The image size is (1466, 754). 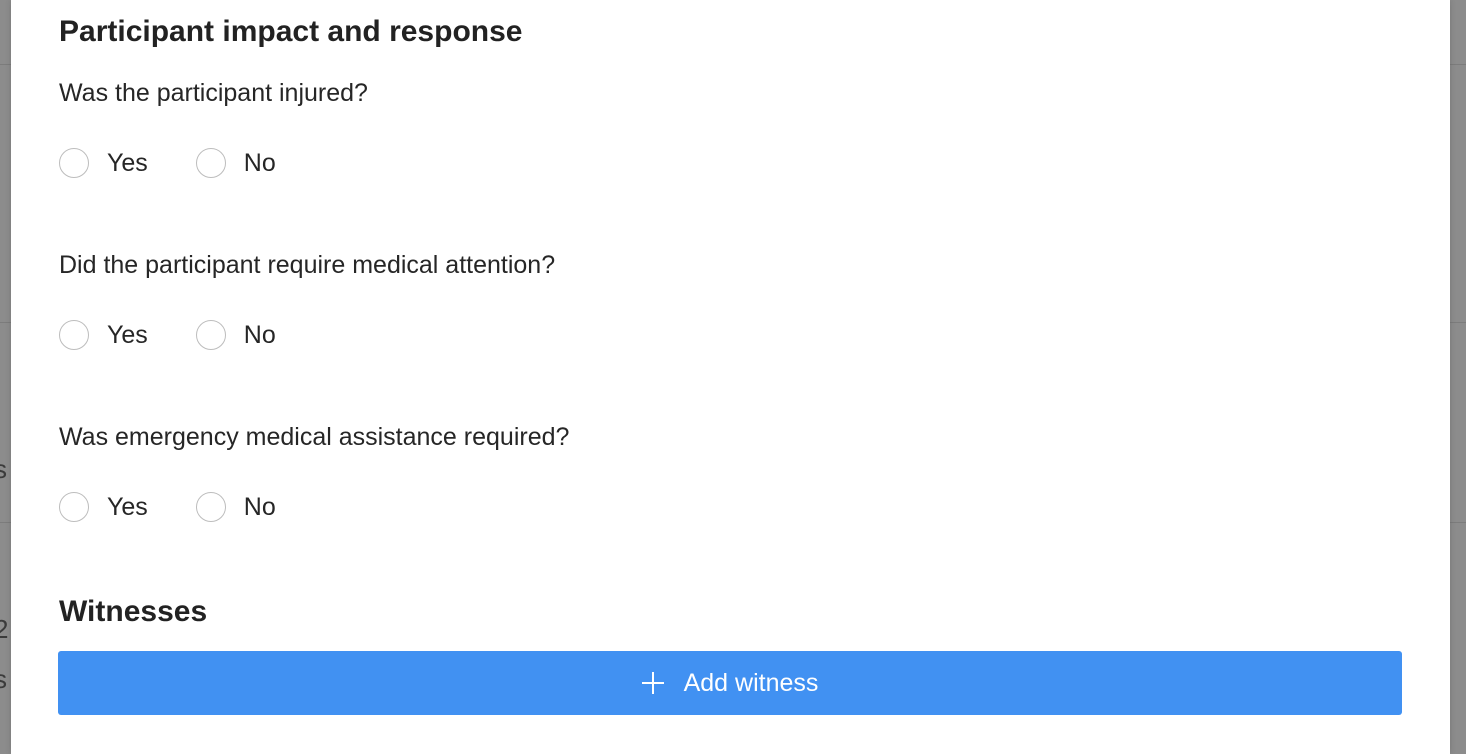 What do you see at coordinates (213, 93) in the screenshot?
I see `question-participant-injured: Was the participant injured?` at bounding box center [213, 93].